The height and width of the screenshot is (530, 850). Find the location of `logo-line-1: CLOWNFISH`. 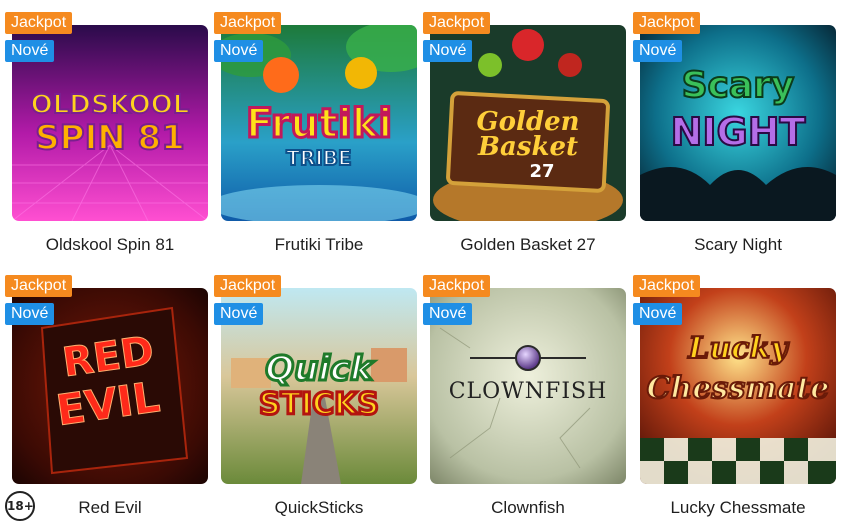

logo-line-1: CLOWNFISH is located at coordinates (528, 391).